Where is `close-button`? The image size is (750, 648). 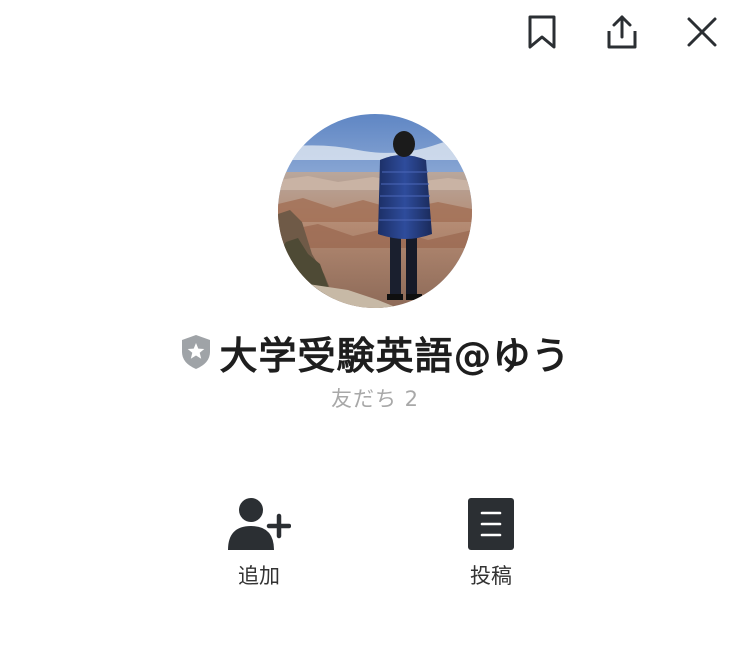 close-button is located at coordinates (702, 32).